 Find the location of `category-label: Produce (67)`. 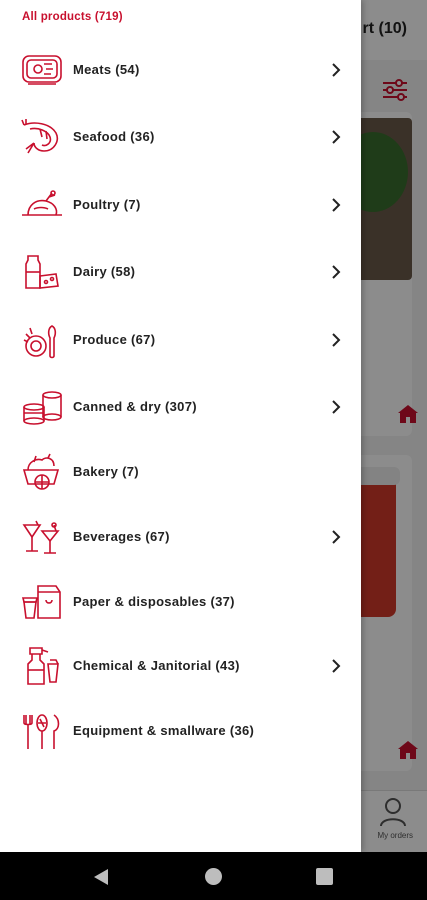

category-label: Produce (67) is located at coordinates (114, 339).